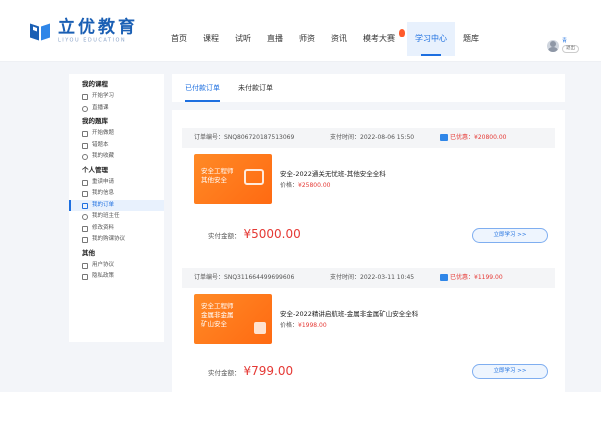 The image size is (601, 433). Describe the element at coordinates (116, 229) in the screenshot. I see `sidebar-item-edit-profile: 修改资料` at that location.